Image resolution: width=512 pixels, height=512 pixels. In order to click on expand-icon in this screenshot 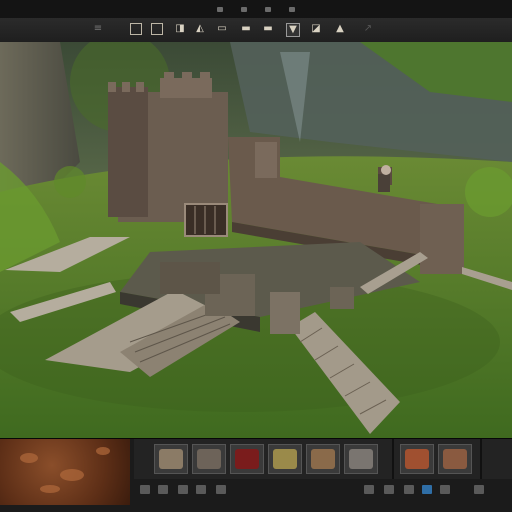, I will do `click(479, 489)`.